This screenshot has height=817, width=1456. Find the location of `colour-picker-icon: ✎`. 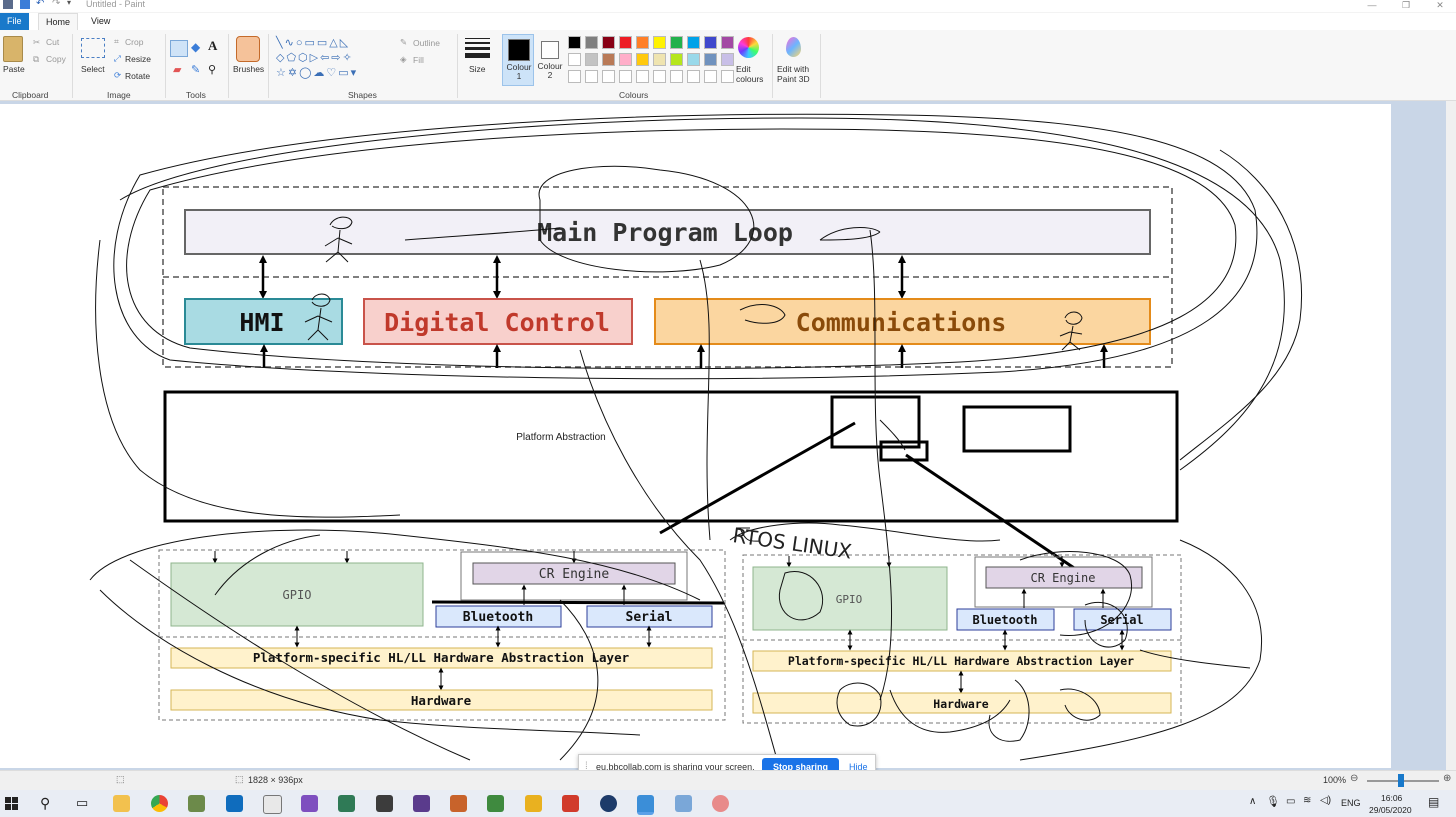

colour-picker-icon: ✎ is located at coordinates (195, 69).